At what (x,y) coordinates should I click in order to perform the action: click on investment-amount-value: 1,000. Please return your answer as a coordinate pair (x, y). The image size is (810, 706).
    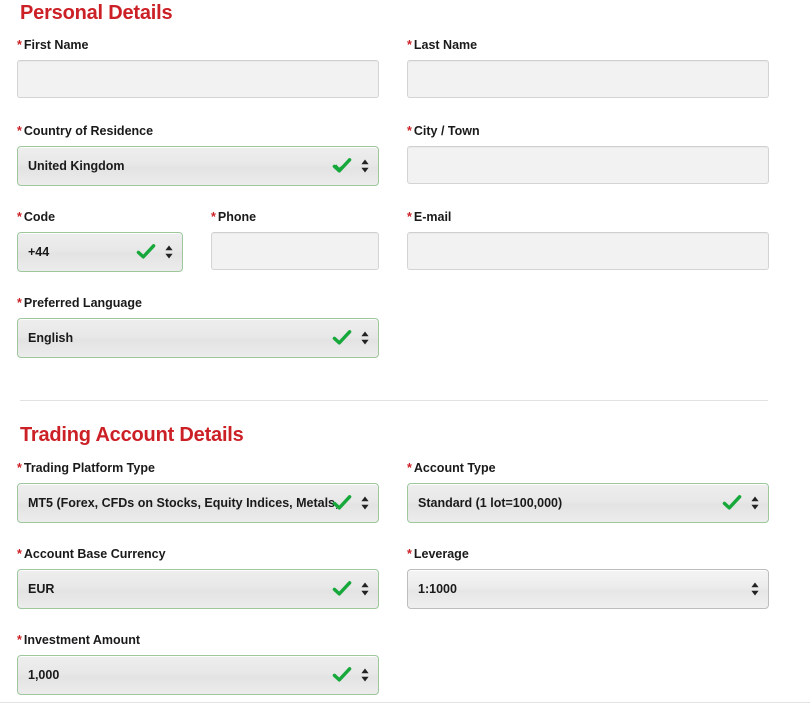
    Looking at the image, I should click on (44, 675).